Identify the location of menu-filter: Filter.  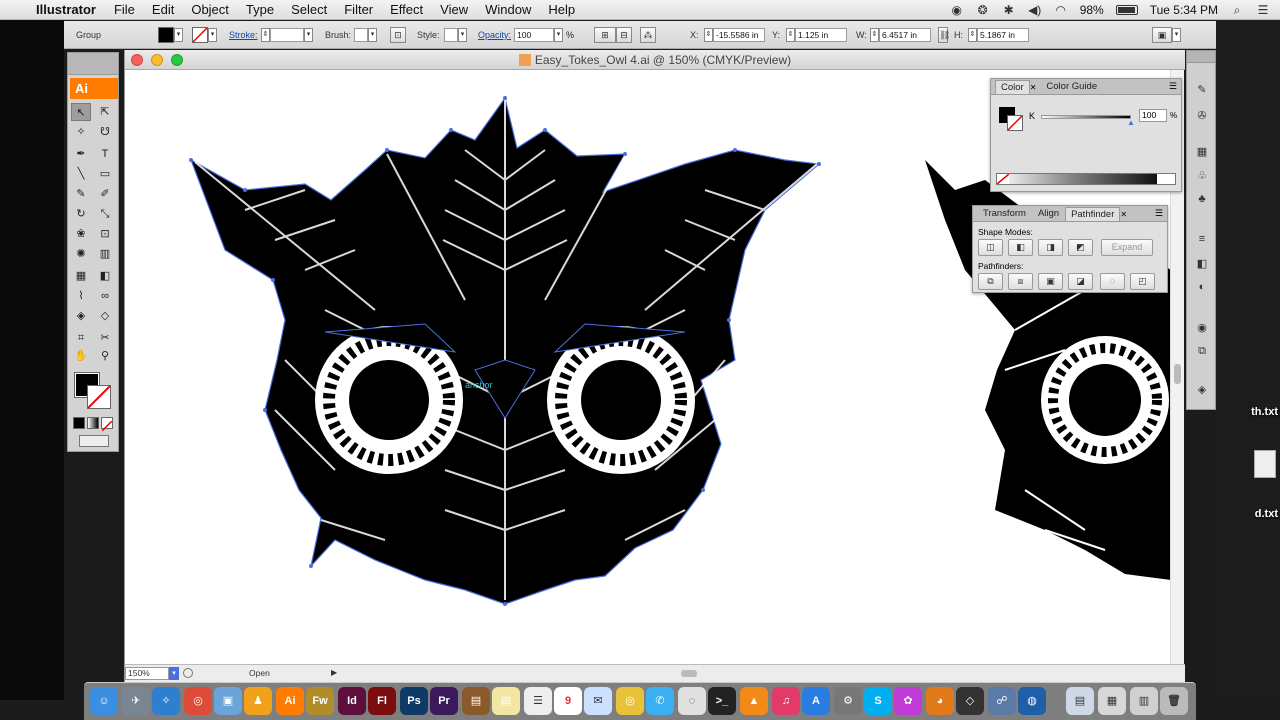
(358, 9).